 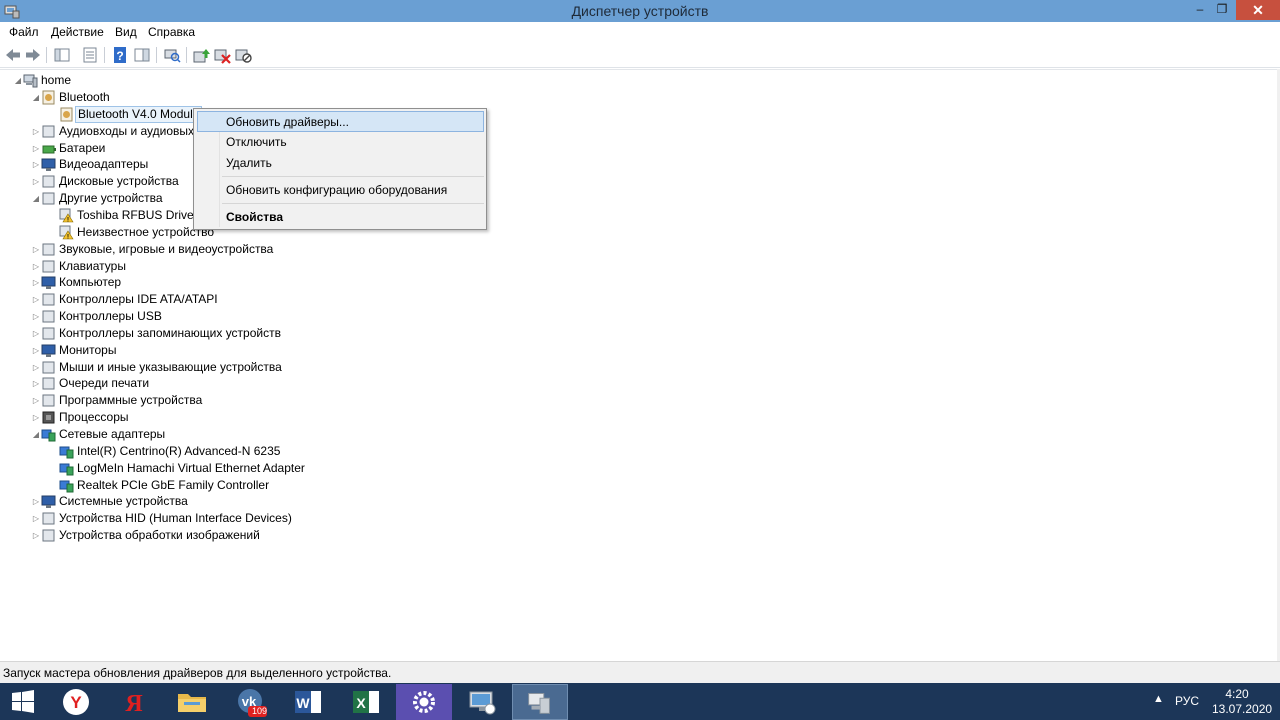 I want to click on tree-item-label: Сетевые адаптеры, so click(x=112, y=434).